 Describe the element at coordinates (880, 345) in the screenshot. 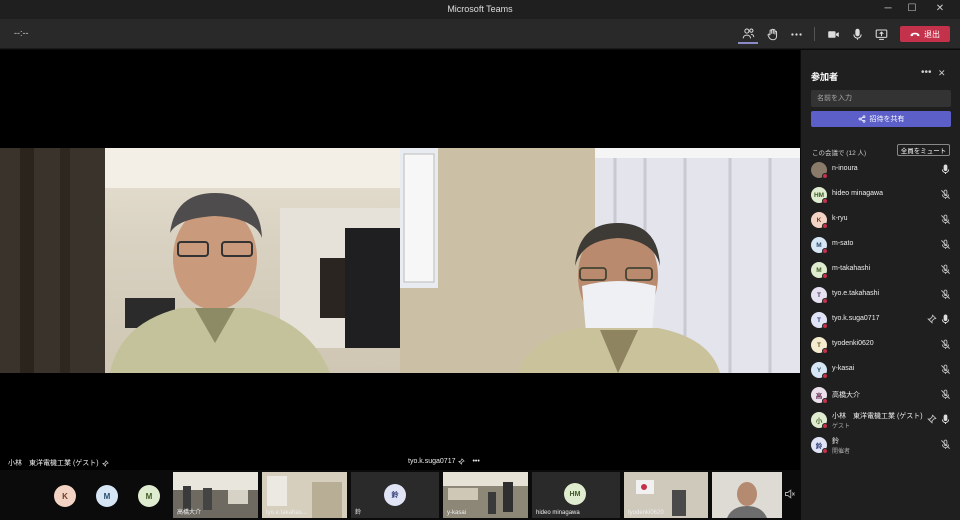

I see `participant-row: Ttyodenki0620` at that location.